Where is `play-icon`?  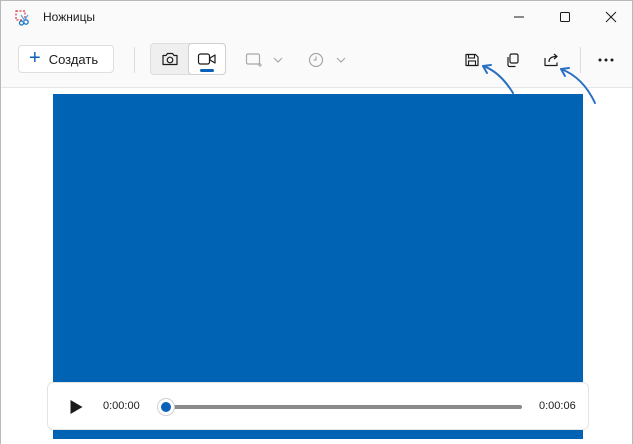
play-icon is located at coordinates (76, 407).